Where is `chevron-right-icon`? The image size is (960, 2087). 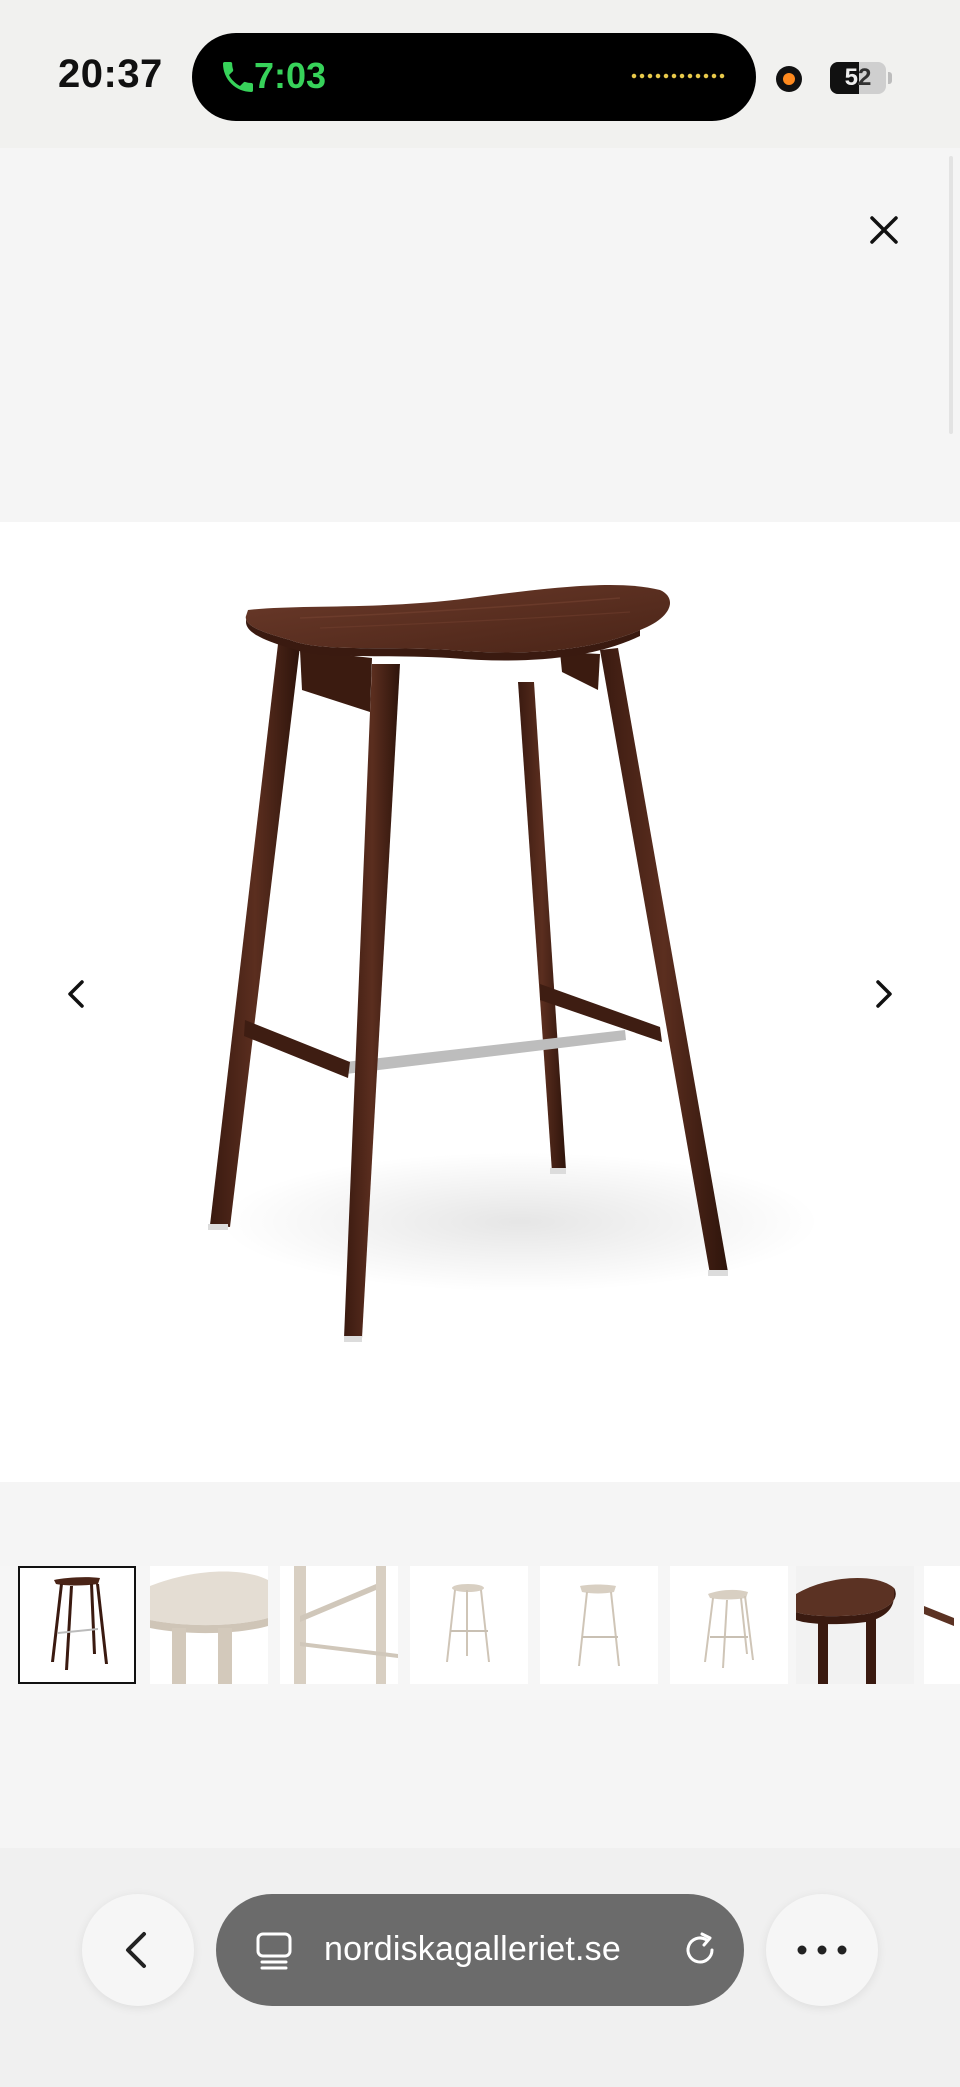 chevron-right-icon is located at coordinates (884, 994).